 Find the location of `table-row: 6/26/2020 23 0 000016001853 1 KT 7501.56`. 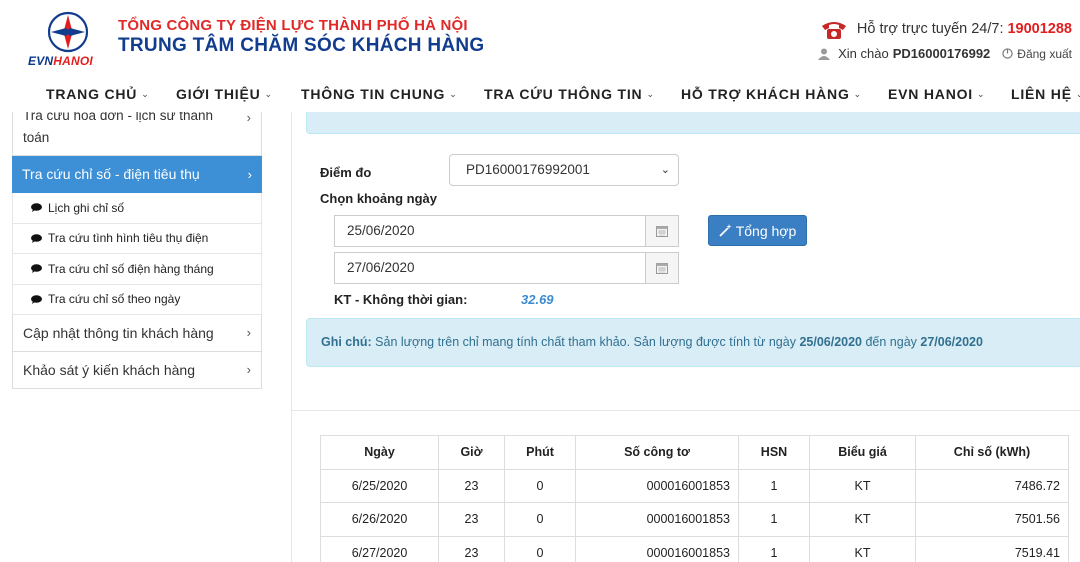

table-row: 6/26/2020 23 0 000016001853 1 KT 7501.56 is located at coordinates (694, 519).